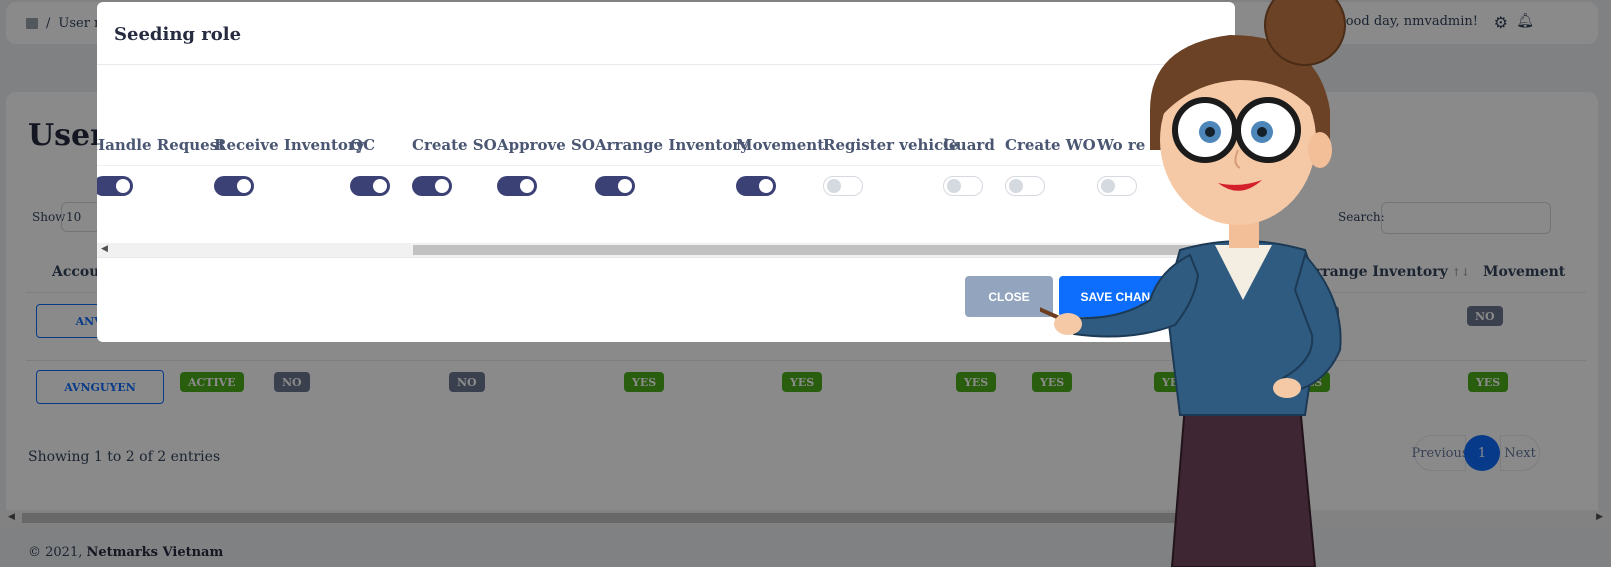 The height and width of the screenshot is (567, 1611). What do you see at coordinates (756, 186) in the screenshot?
I see `toggle-movement` at bounding box center [756, 186].